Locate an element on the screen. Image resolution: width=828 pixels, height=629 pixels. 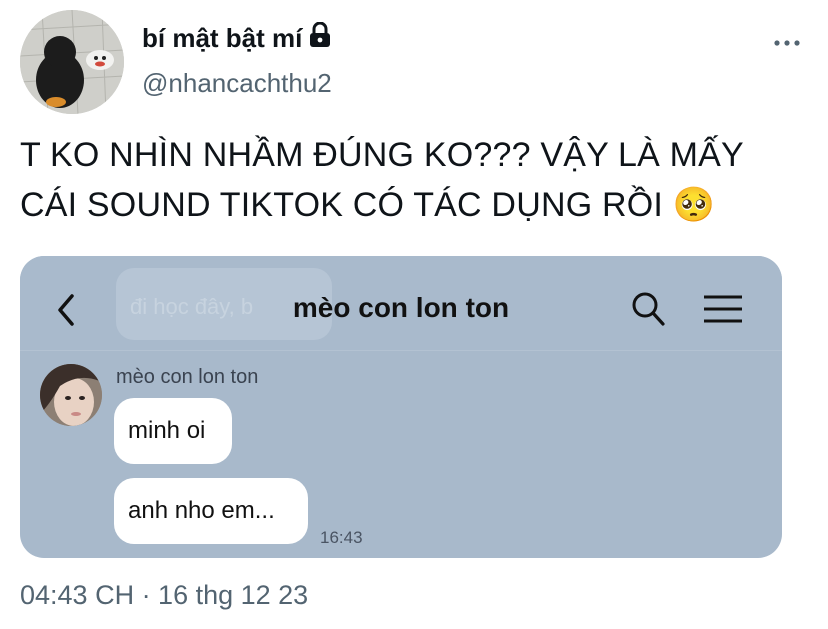
tweet-text-line-2: CÁI SOUND TIKTOK CÓ TÁC DỤNG RỒI 🥺 is located at coordinates (420, 205).